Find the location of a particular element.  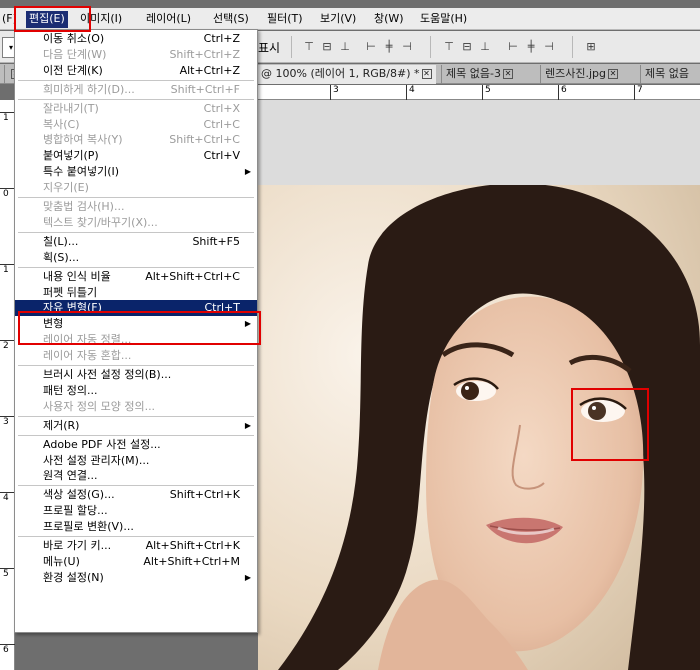

menu-item: 퍼펫 뒤틀기 is located at coordinates (136, 293).